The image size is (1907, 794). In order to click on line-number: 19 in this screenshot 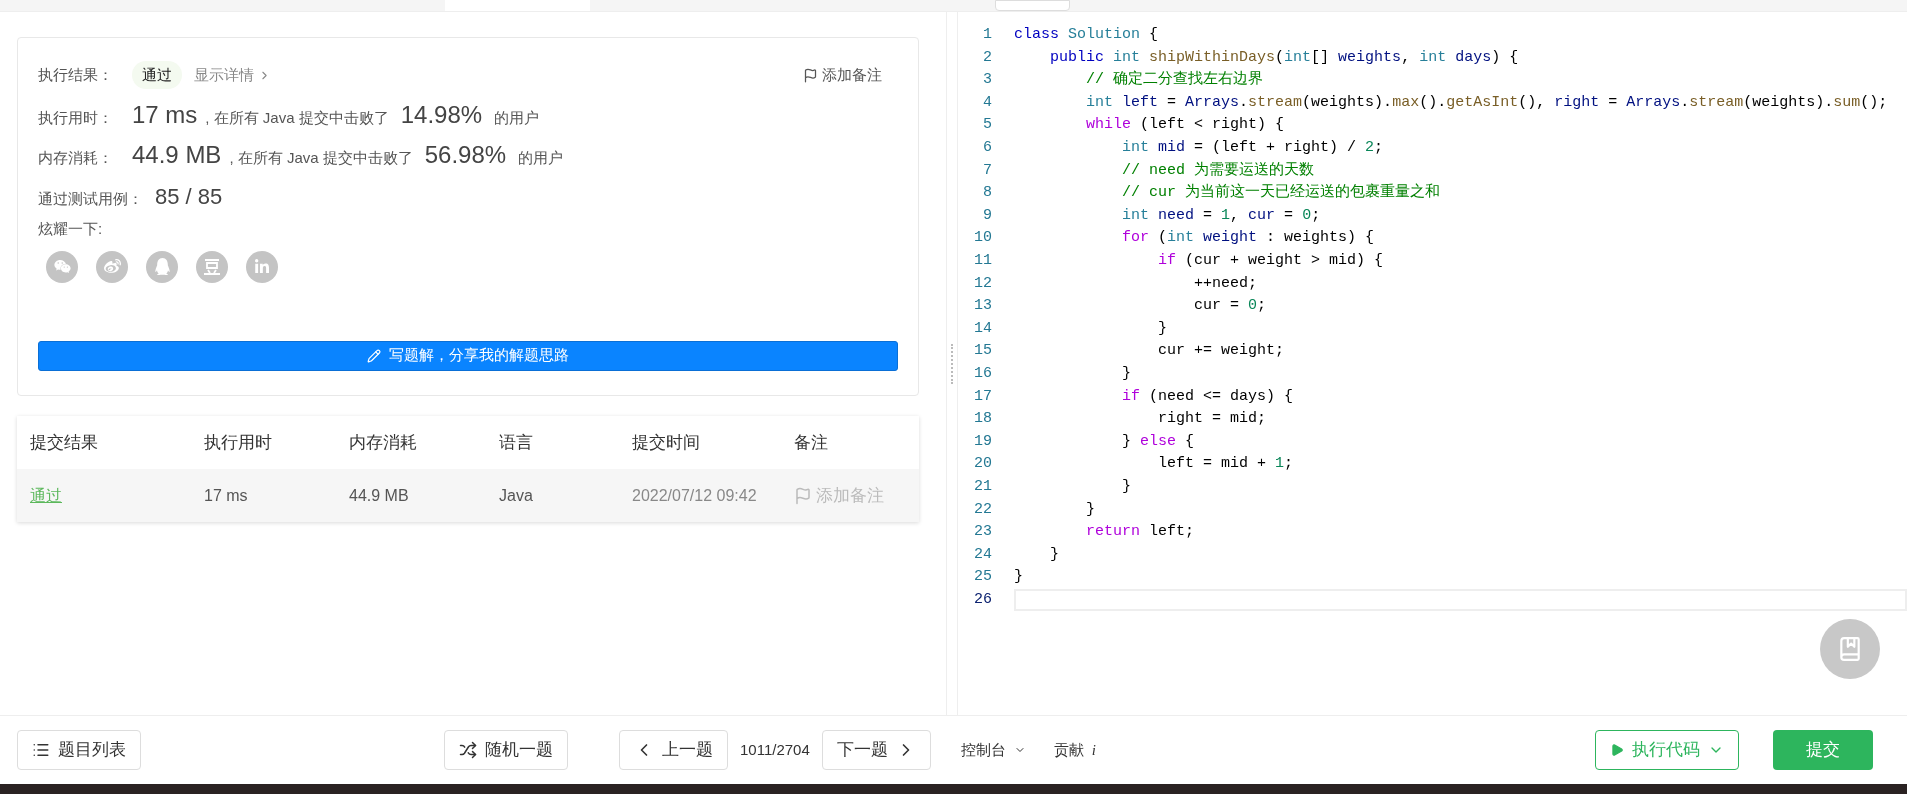, I will do `click(983, 441)`.